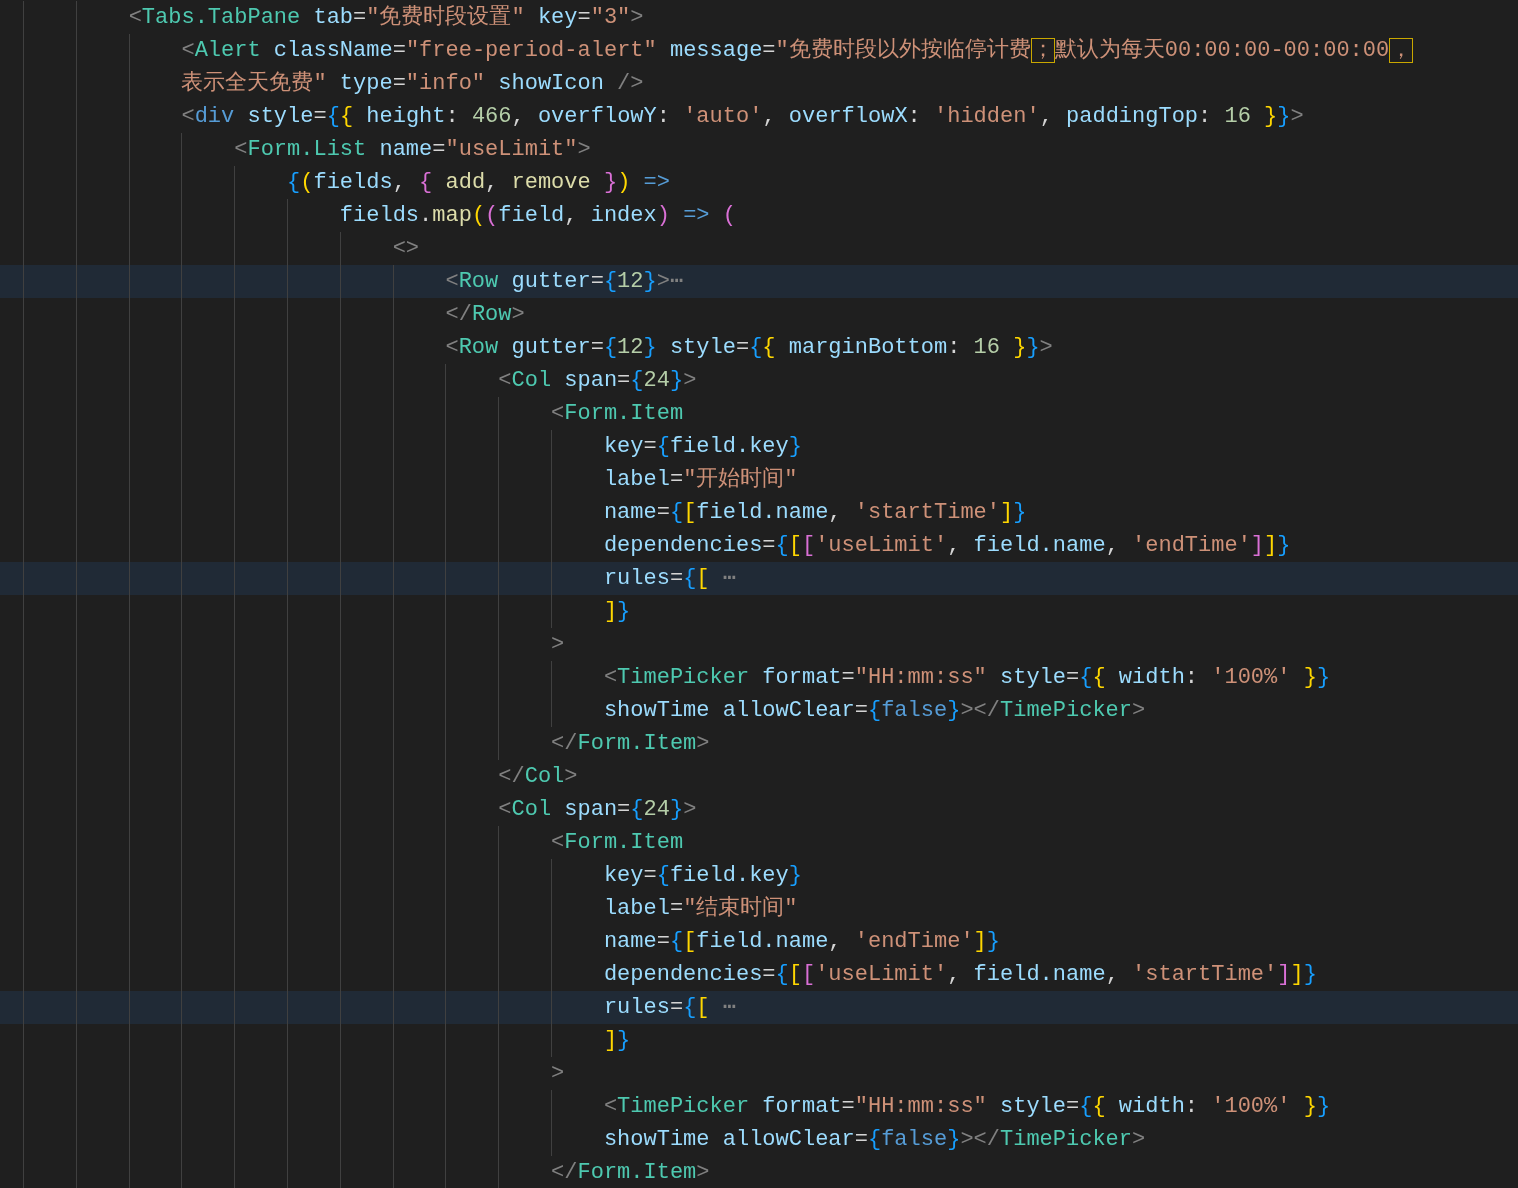  What do you see at coordinates (406, 249) in the screenshot?
I see `code-line: <>` at bounding box center [406, 249].